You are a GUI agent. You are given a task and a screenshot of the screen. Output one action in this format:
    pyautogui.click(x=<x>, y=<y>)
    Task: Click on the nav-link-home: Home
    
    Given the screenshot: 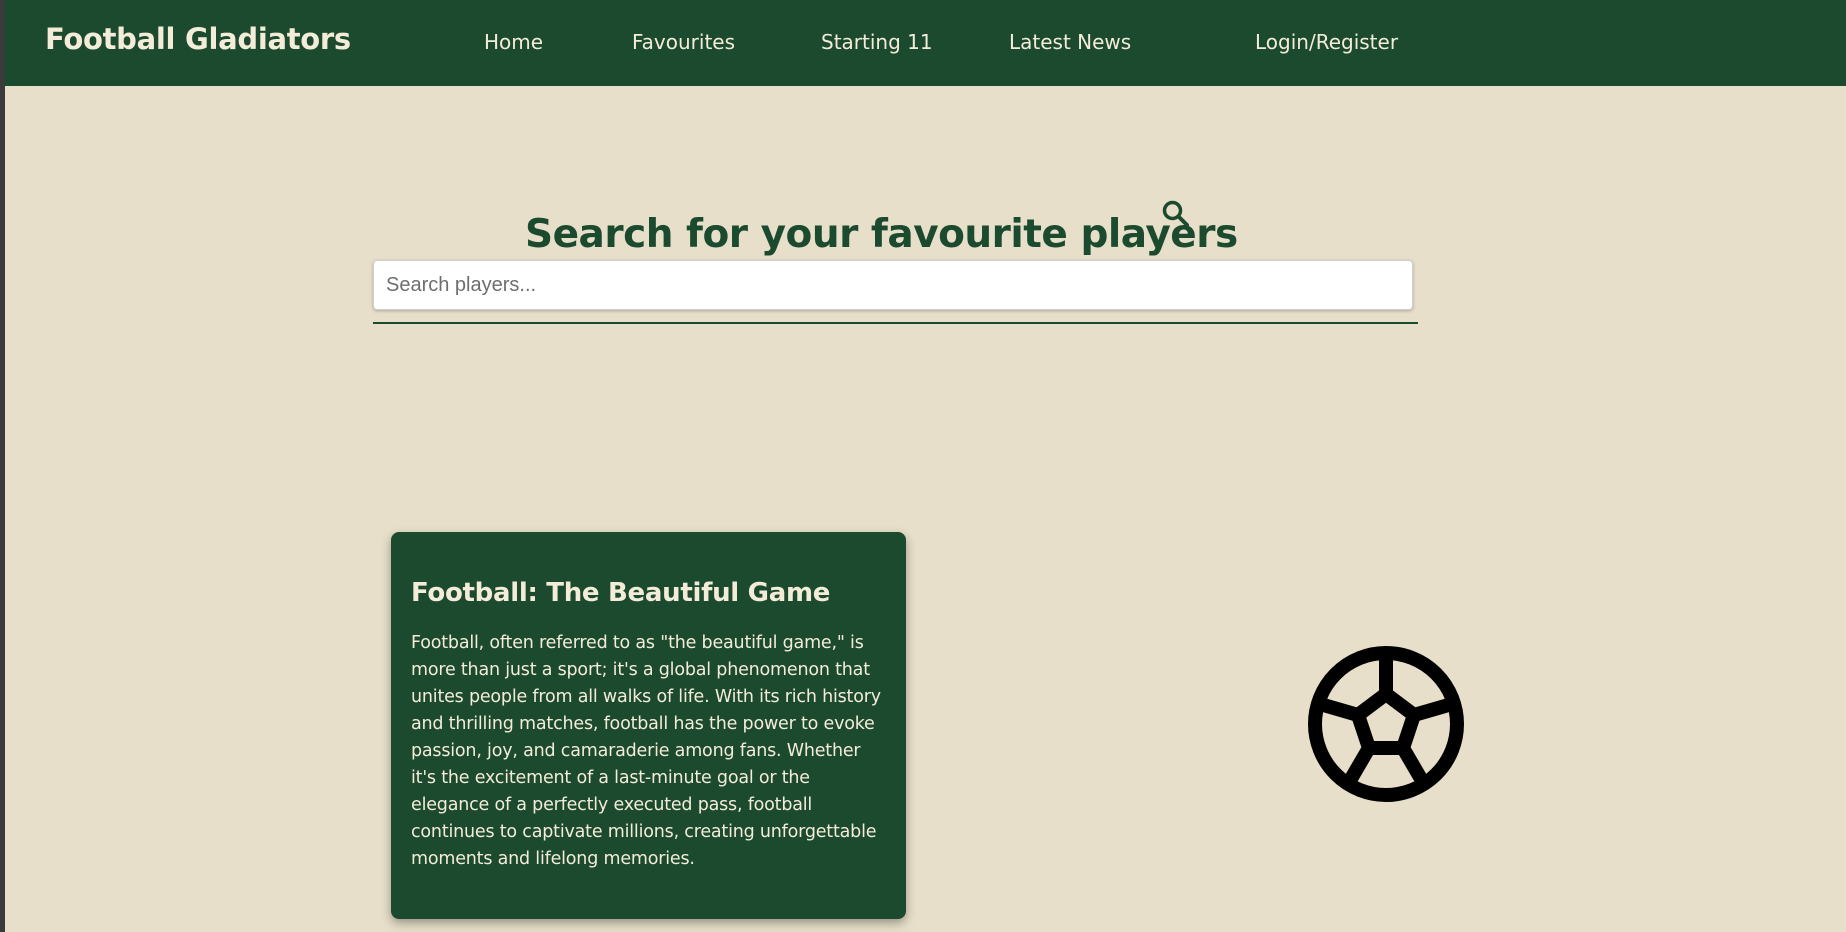 What is the action you would take?
    pyautogui.click(x=513, y=42)
    